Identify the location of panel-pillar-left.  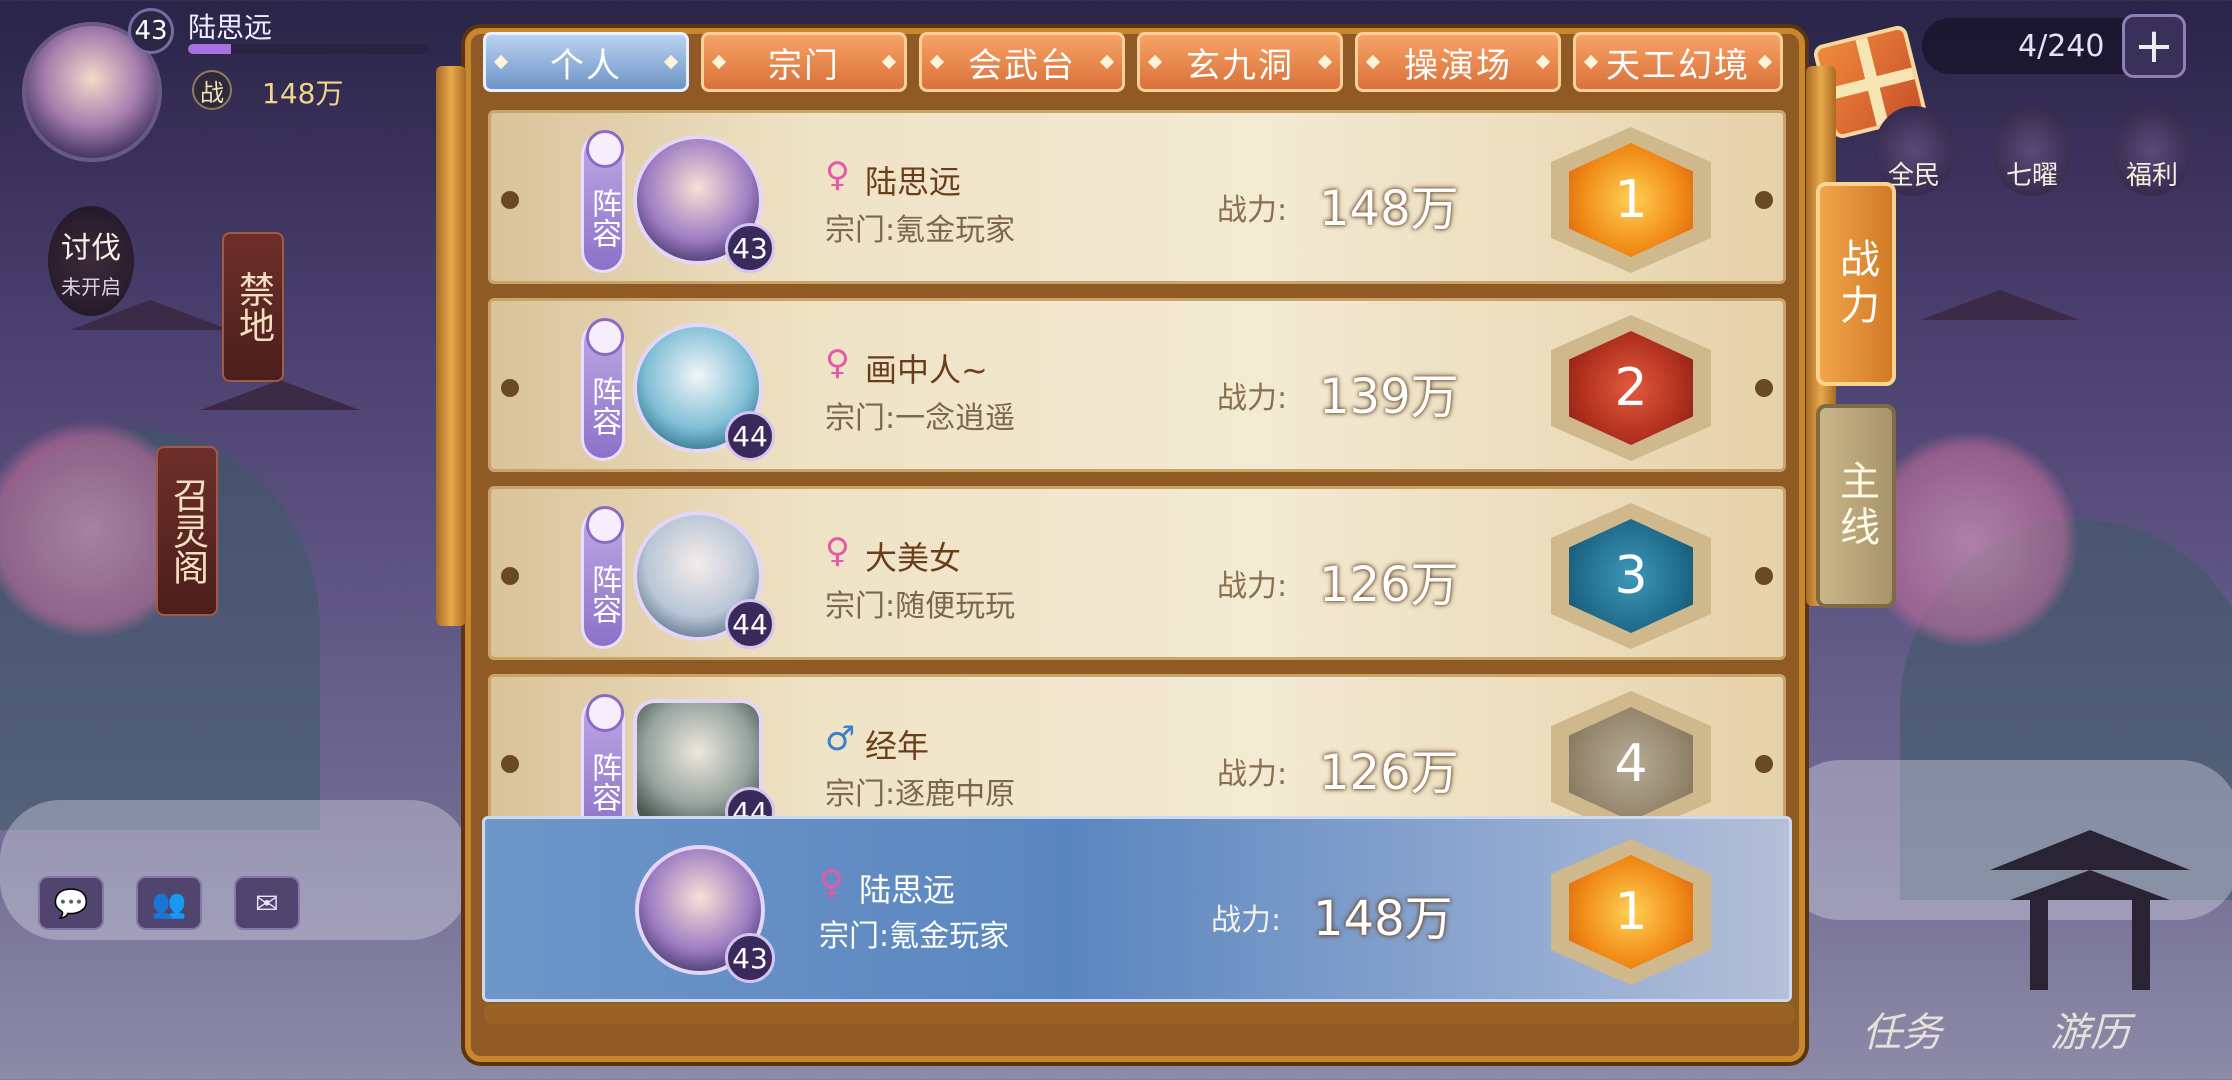
(451, 346).